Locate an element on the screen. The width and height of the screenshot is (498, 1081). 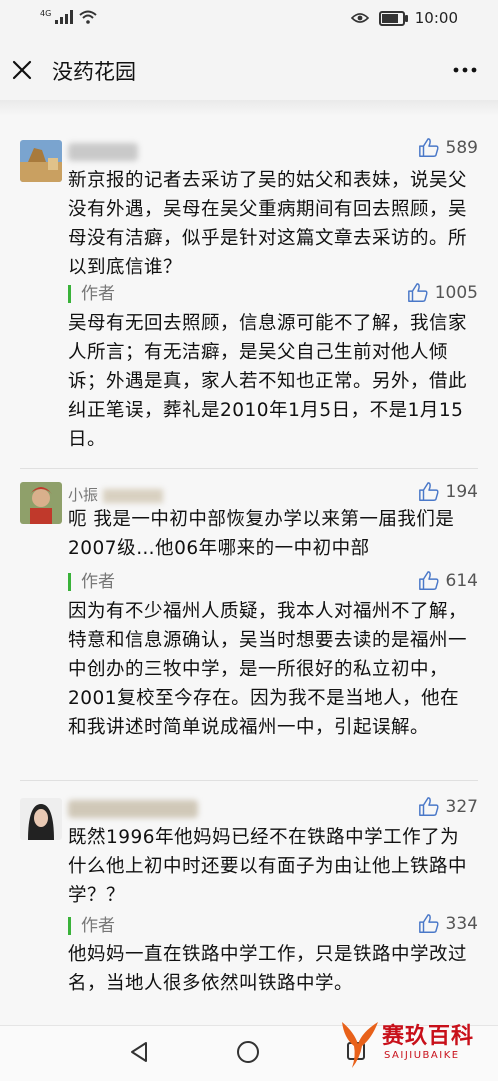
clock: 10:00 is located at coordinates (436, 18).